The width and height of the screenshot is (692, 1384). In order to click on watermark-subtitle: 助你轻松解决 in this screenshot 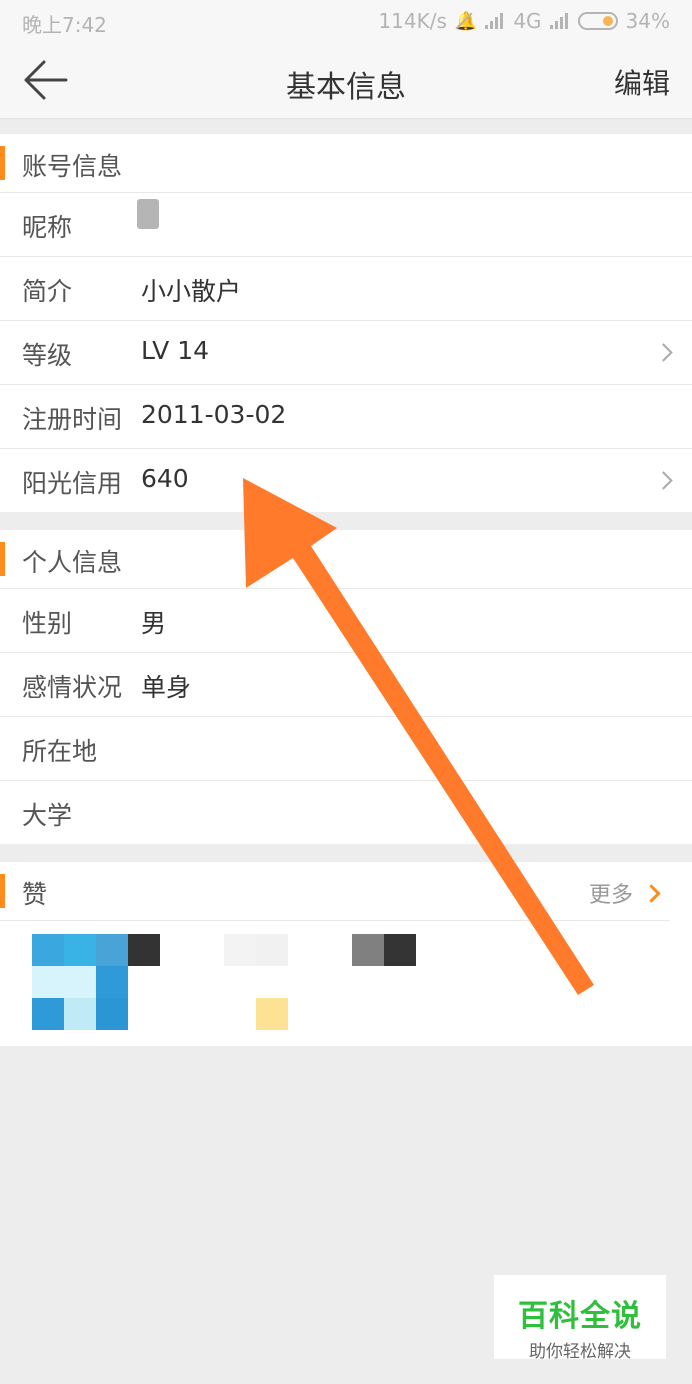, I will do `click(580, 1352)`.